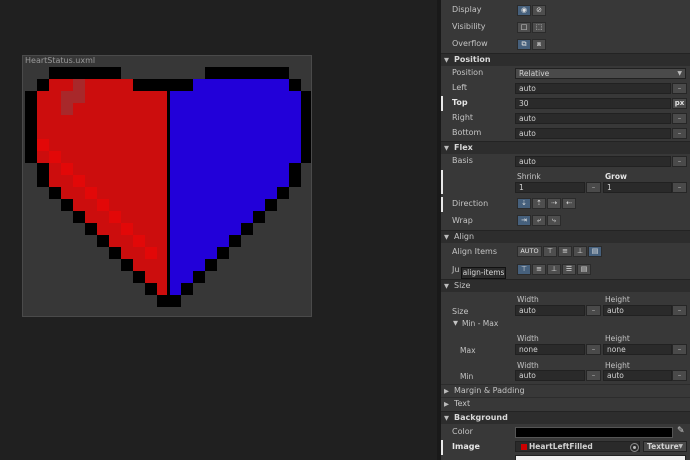 The width and height of the screenshot is (690, 460). Describe the element at coordinates (593, 118) in the screenshot. I see `right-input: auto` at that location.